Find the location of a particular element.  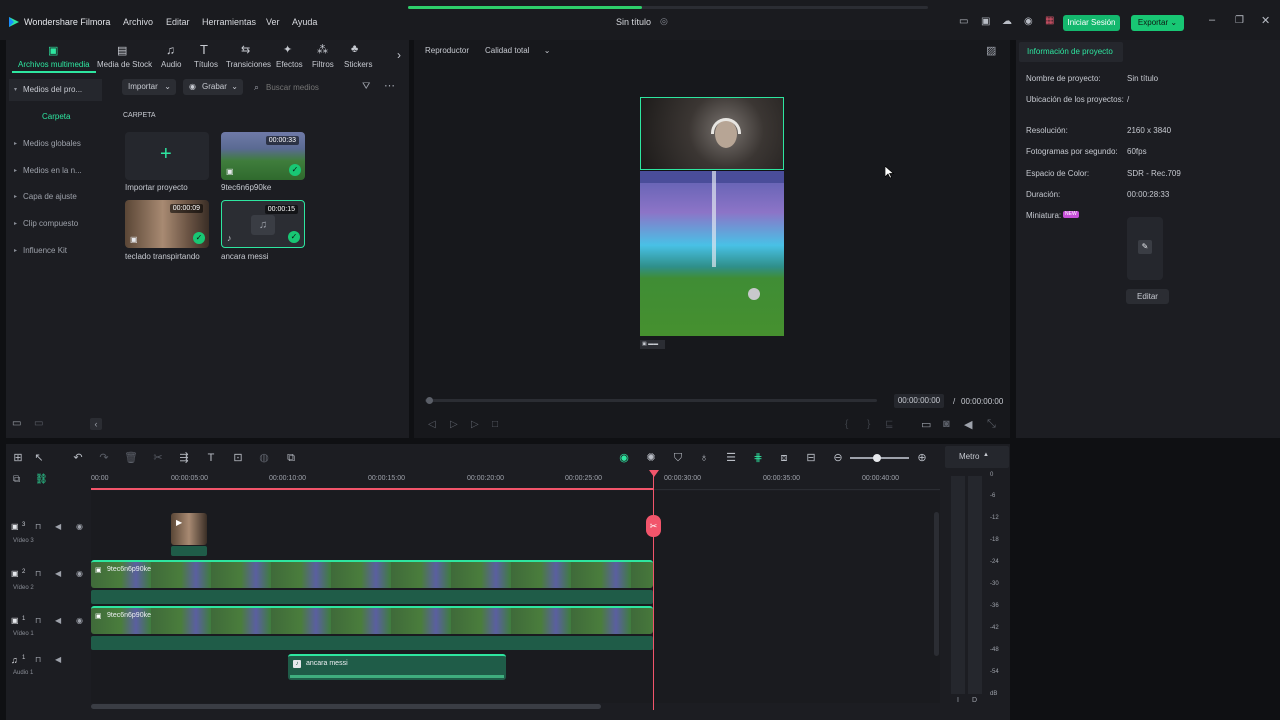

media-item-thumbnail: 00:00:09 ▣ ✓ is located at coordinates (167, 224).